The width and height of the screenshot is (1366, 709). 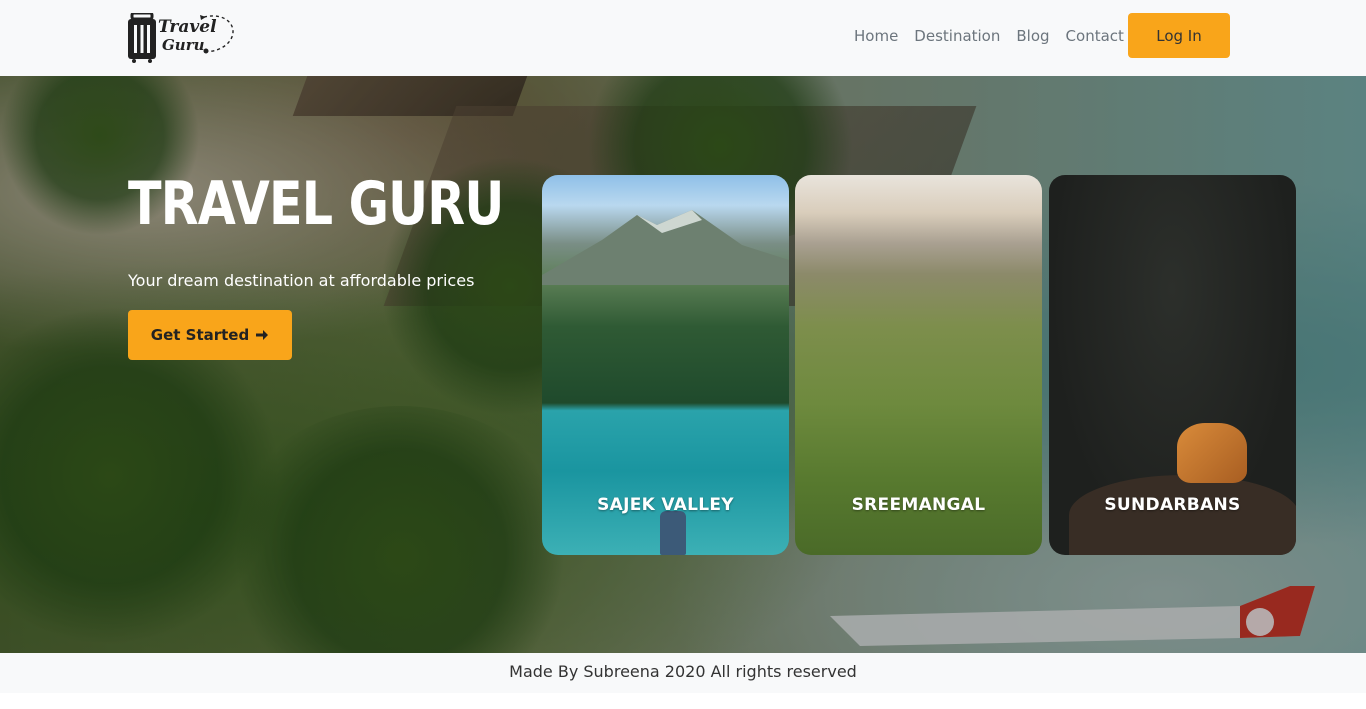 I want to click on mountain-illustration, so click(x=665, y=247).